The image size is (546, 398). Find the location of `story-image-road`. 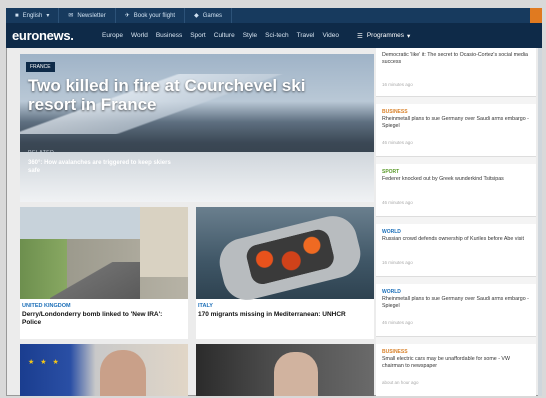

story-image-road is located at coordinates (95, 280).